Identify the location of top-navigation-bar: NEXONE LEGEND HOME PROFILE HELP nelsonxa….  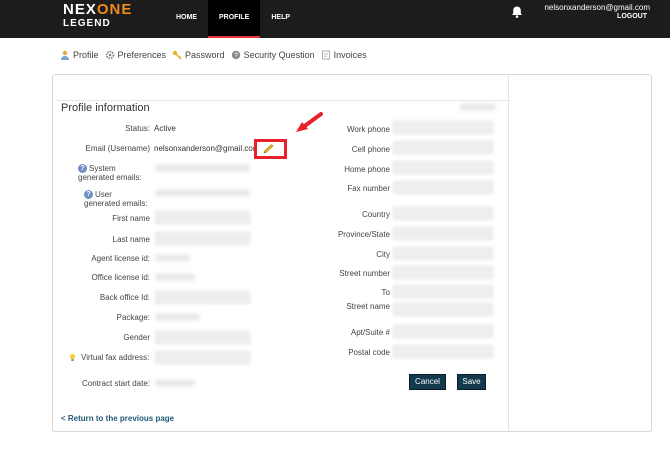
(335, 19).